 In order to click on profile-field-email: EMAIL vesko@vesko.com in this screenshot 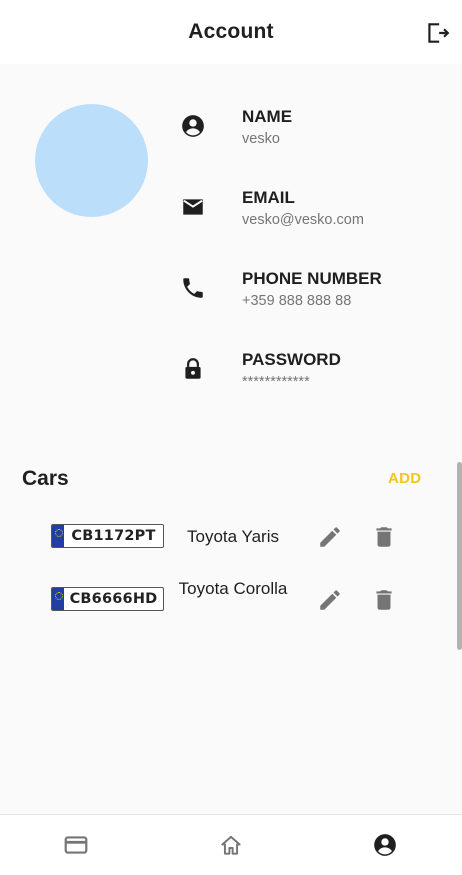, I will do `click(315, 218)`.